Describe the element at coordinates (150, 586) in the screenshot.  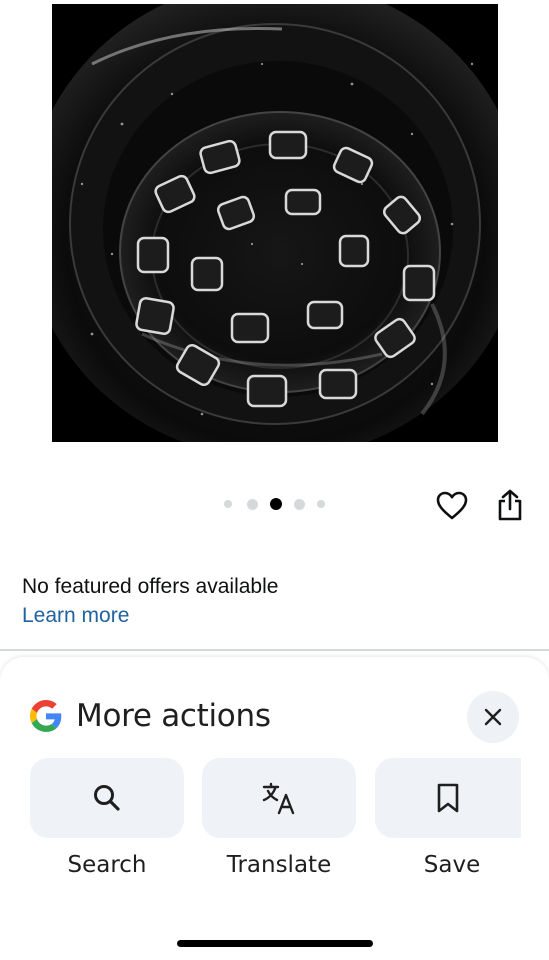
I see `no-offers-text: No featured offers available` at that location.